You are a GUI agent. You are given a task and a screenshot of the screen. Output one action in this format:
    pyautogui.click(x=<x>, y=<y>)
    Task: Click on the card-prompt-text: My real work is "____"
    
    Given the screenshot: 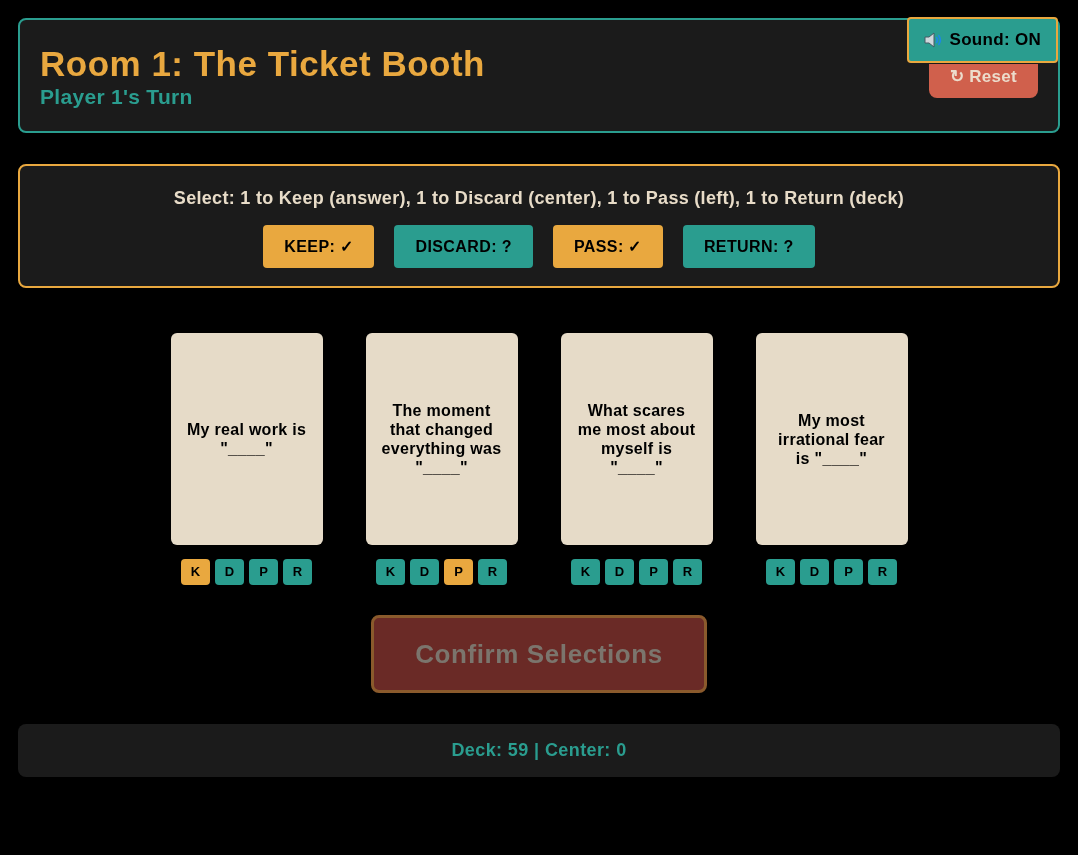 What is the action you would take?
    pyautogui.click(x=246, y=439)
    